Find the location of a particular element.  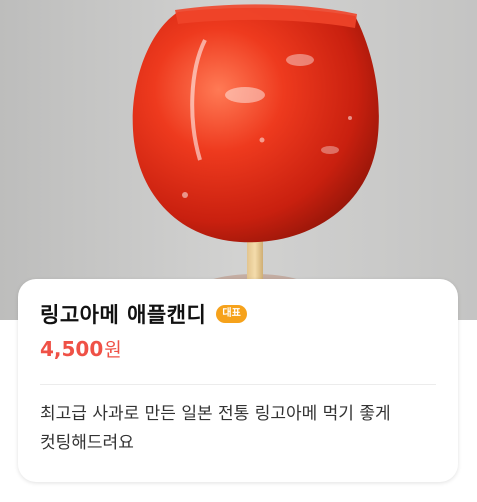

title-row: 링고아메 애플캔디 대표 is located at coordinates (143, 314).